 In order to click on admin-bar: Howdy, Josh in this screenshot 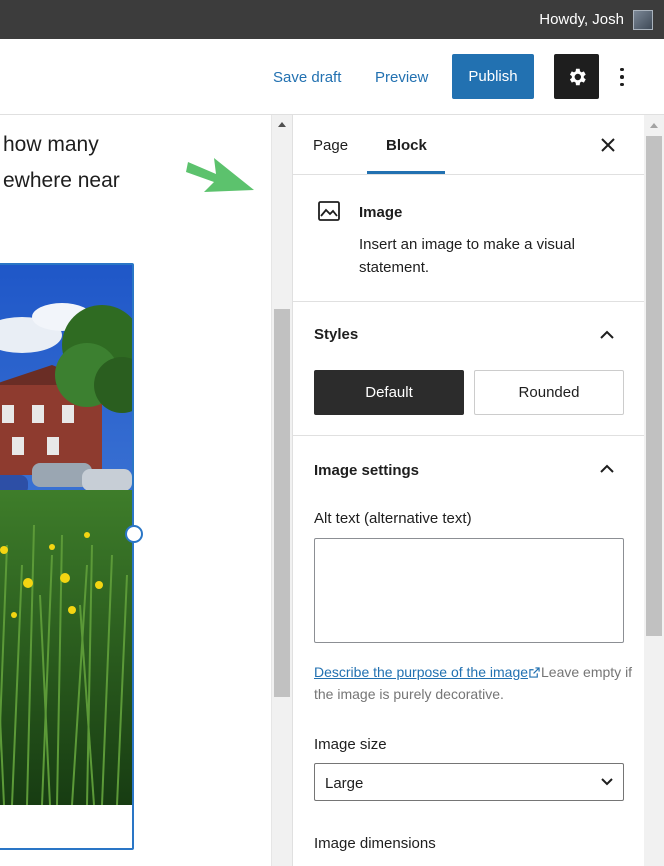, I will do `click(332, 19)`.